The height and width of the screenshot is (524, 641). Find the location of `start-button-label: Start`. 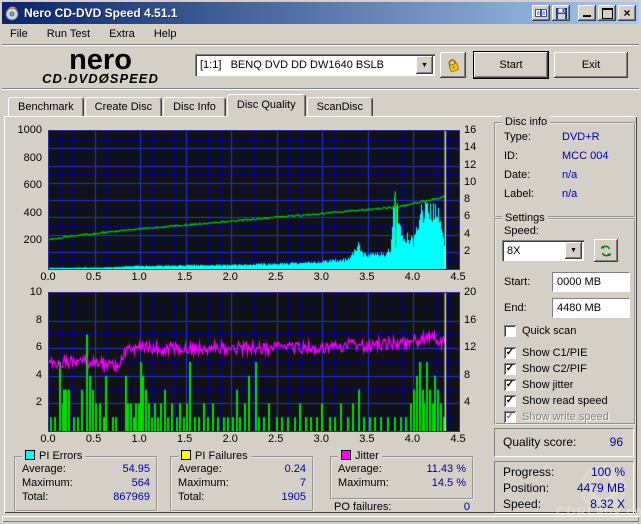

start-button-label: Start is located at coordinates (511, 65).